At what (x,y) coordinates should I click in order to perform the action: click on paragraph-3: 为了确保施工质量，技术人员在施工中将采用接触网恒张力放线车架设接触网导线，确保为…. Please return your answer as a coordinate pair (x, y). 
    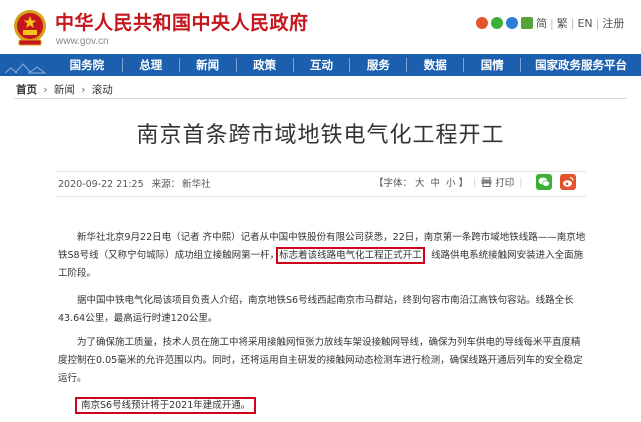
    Looking at the image, I should click on (320, 360).